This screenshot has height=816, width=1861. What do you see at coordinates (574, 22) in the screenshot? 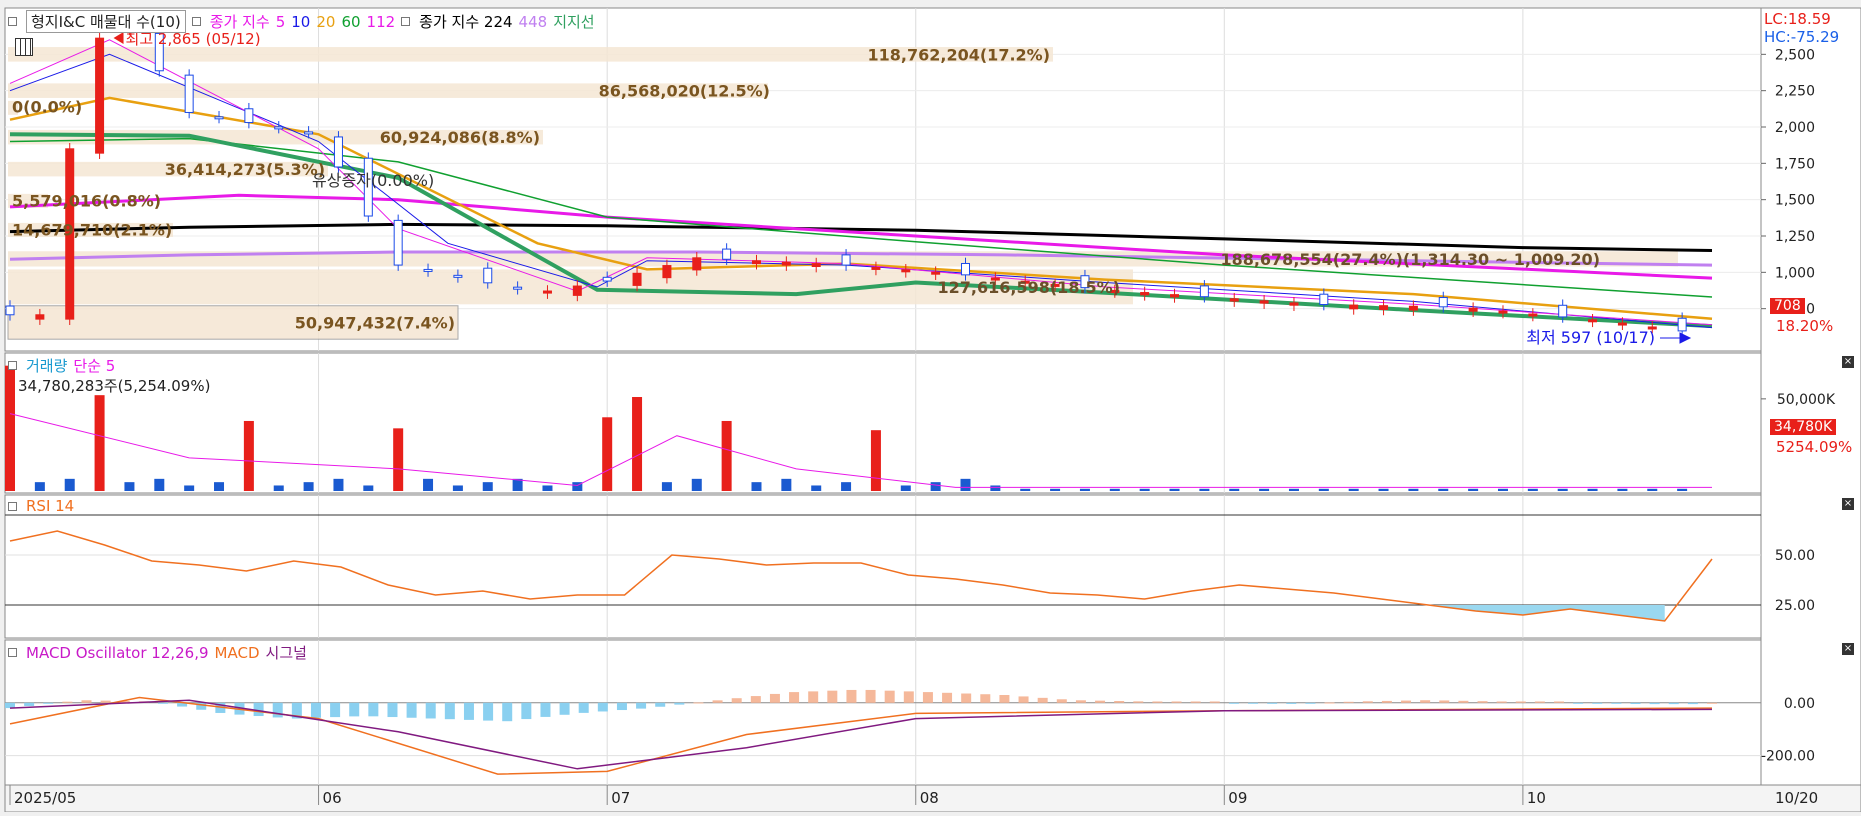
I see `support-label: 지지선` at bounding box center [574, 22].